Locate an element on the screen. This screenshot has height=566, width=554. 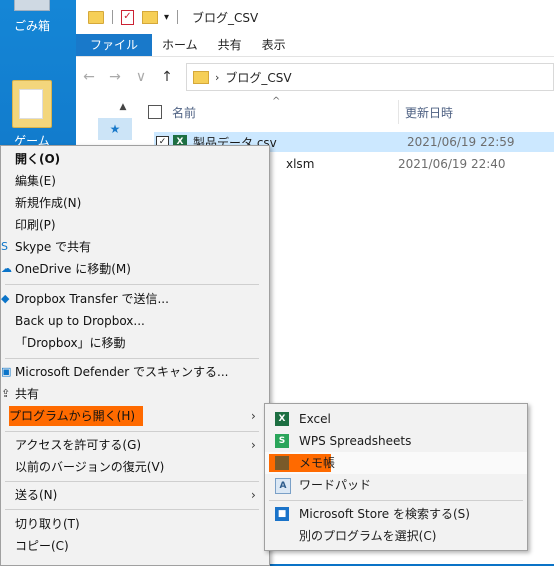
address-path: ブログ_CSV is located at coordinates (258, 77).